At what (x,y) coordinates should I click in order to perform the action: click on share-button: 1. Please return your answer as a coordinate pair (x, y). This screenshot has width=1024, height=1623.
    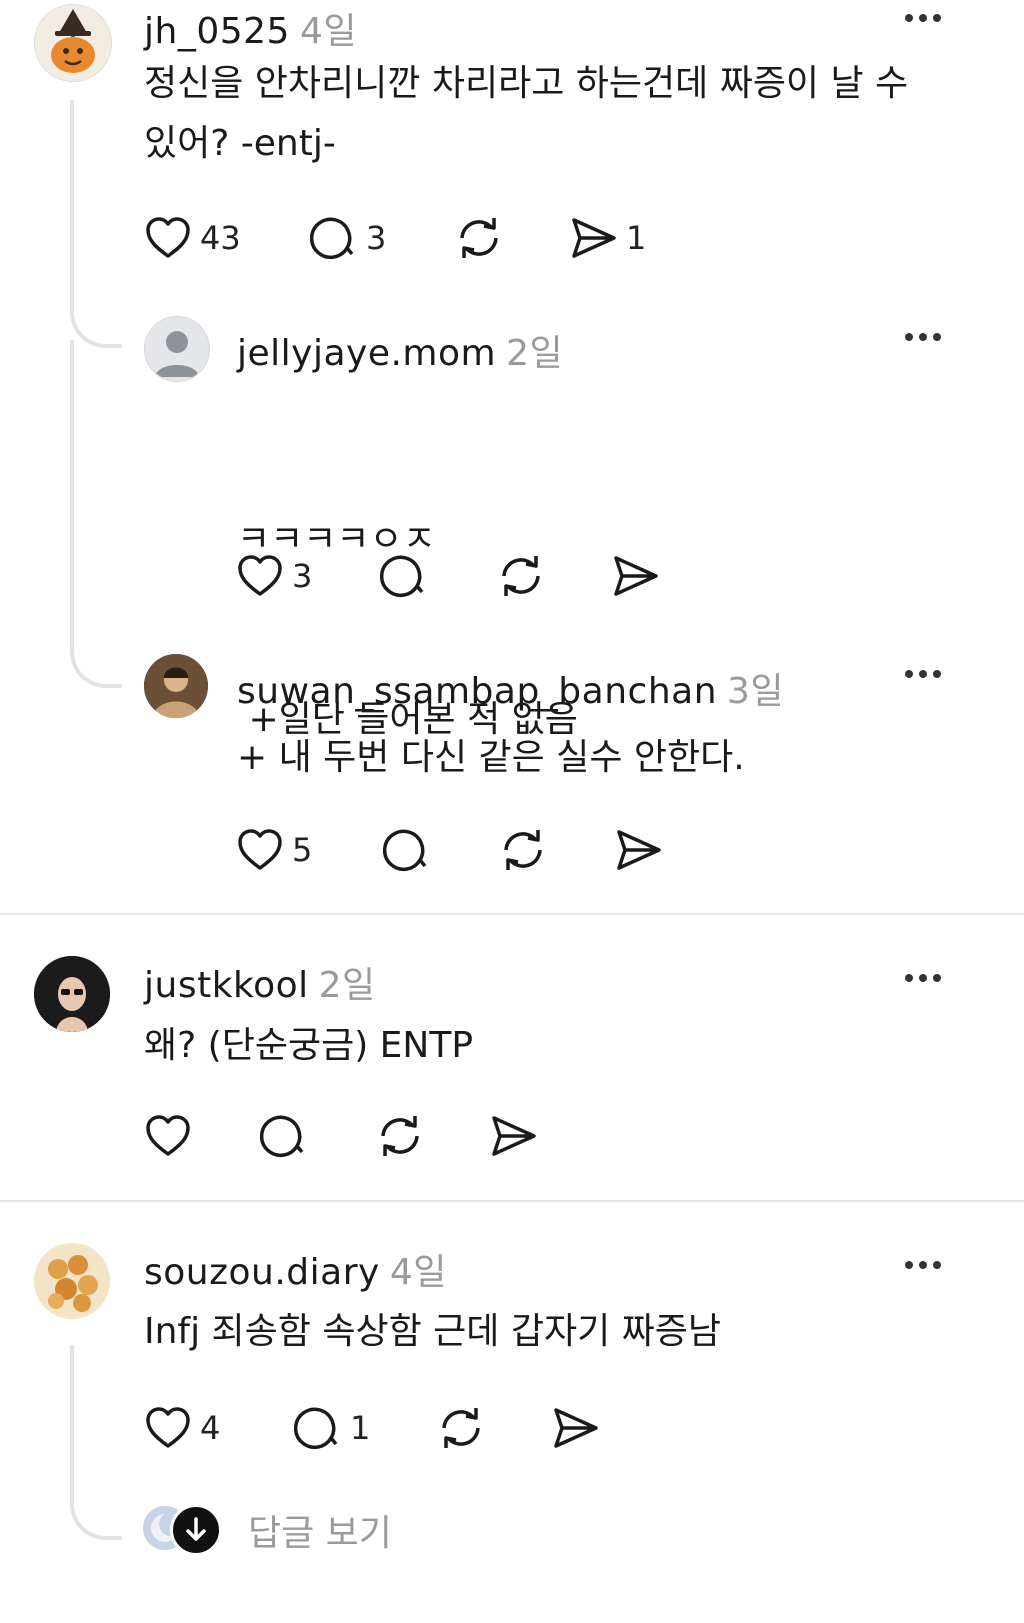
    Looking at the image, I should click on (608, 238).